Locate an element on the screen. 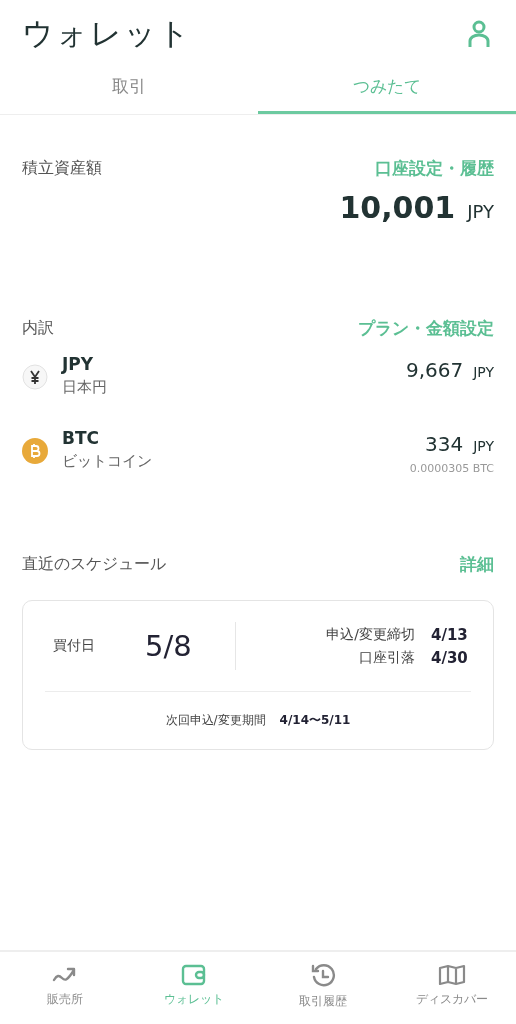 This screenshot has width=516, height=1024. total-amount: 10,001 is located at coordinates (397, 207).